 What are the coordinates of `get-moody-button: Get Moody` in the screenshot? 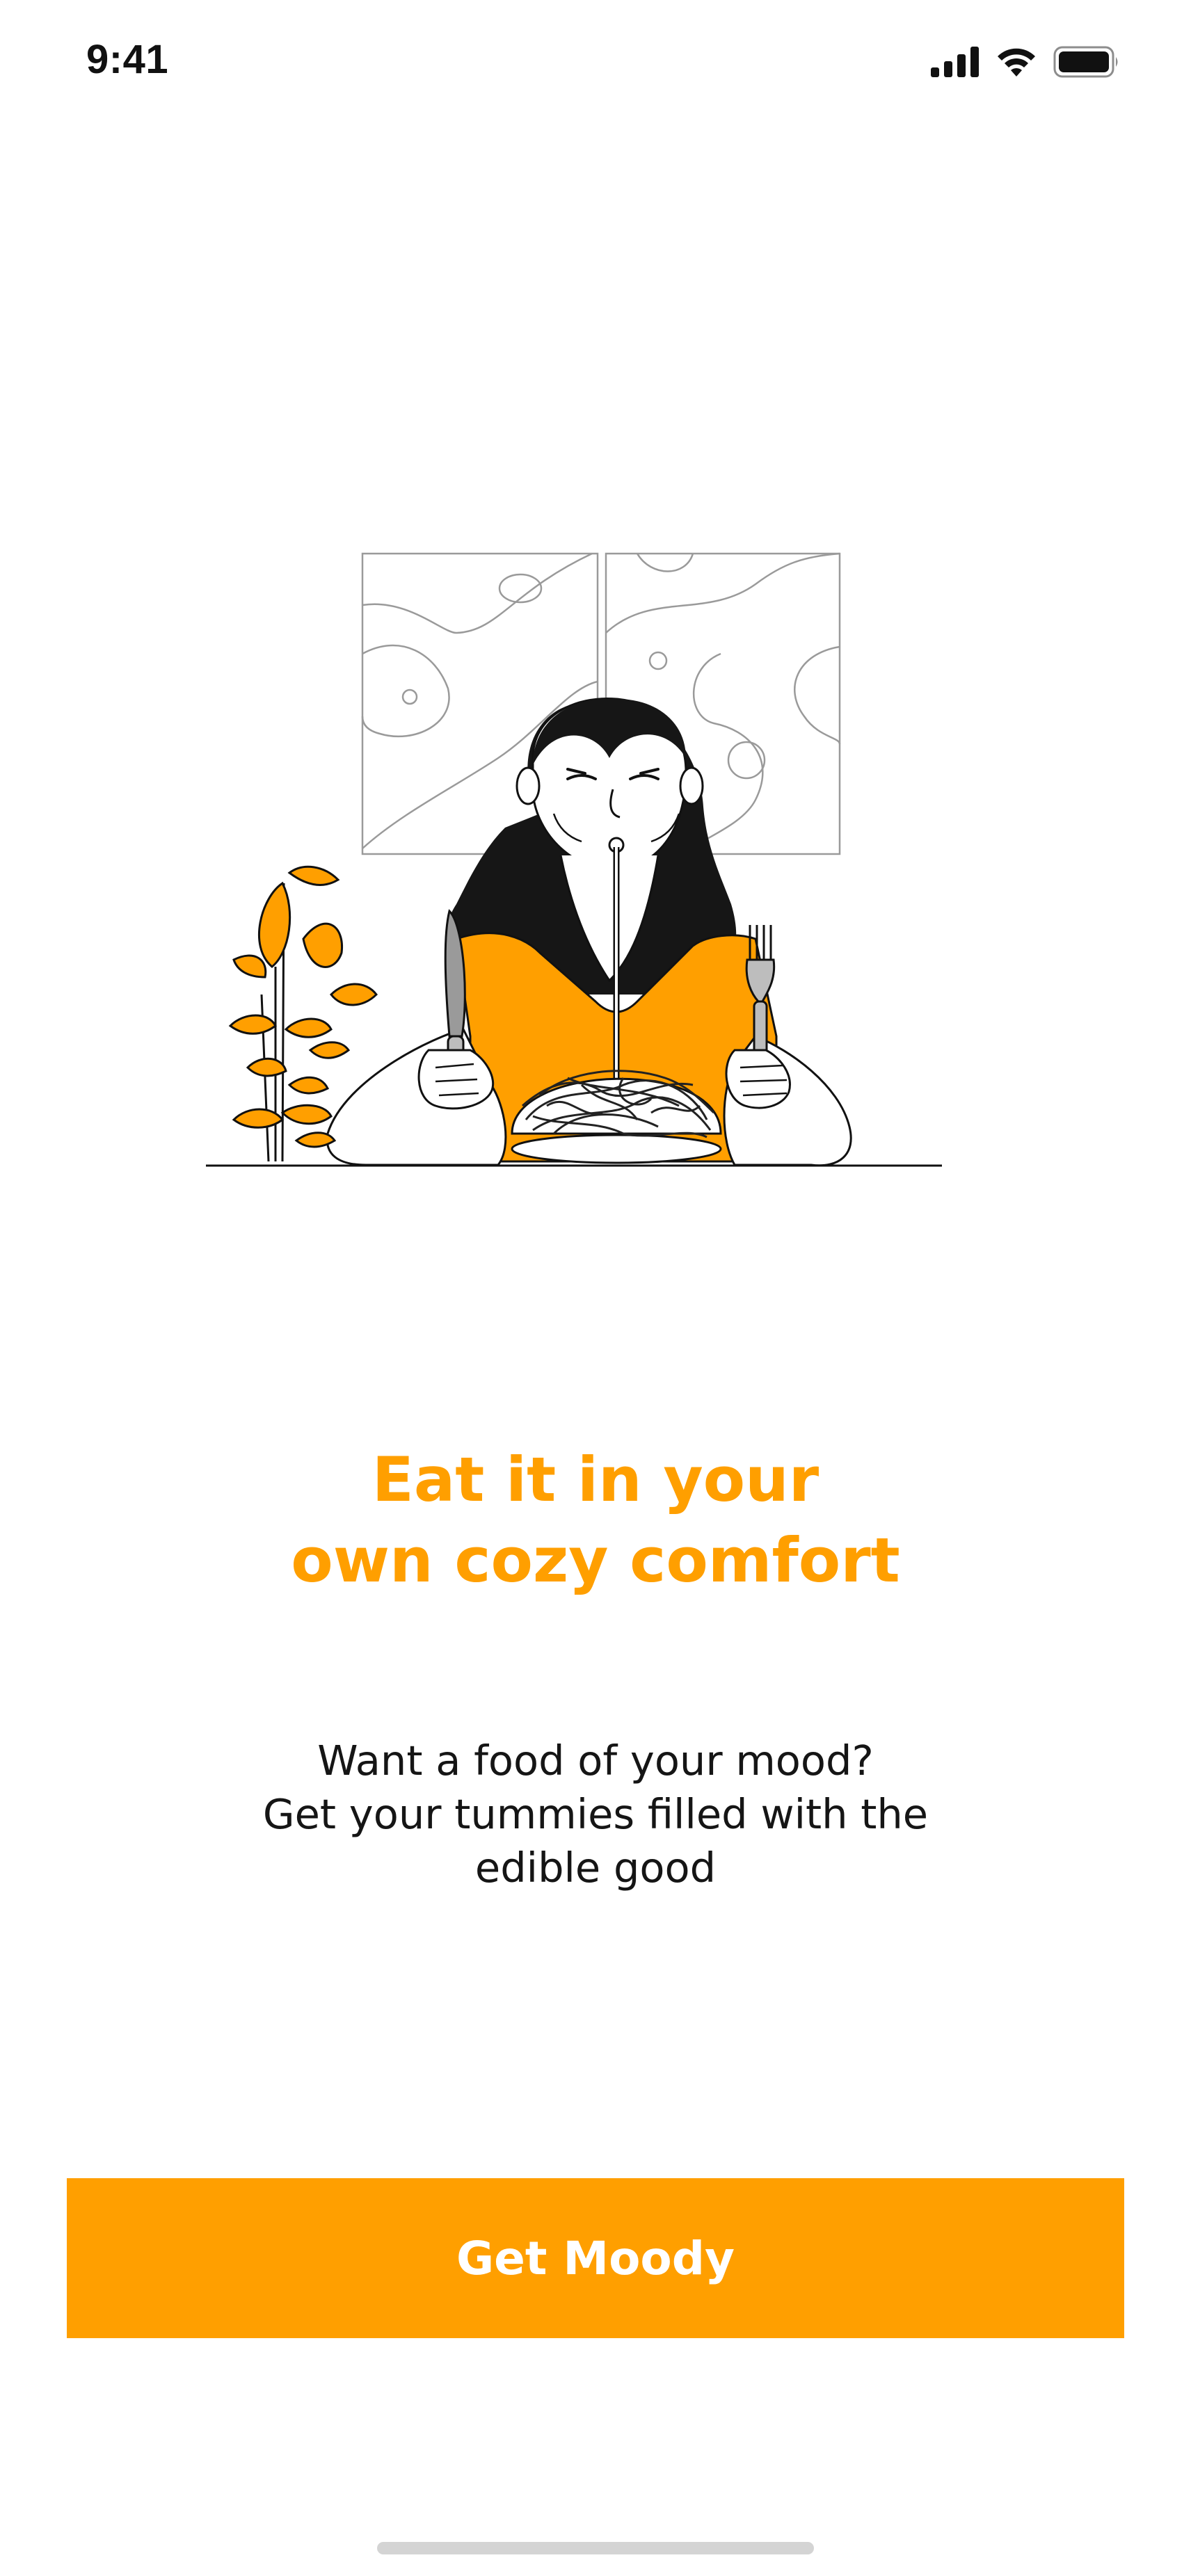 It's located at (595, 2258).